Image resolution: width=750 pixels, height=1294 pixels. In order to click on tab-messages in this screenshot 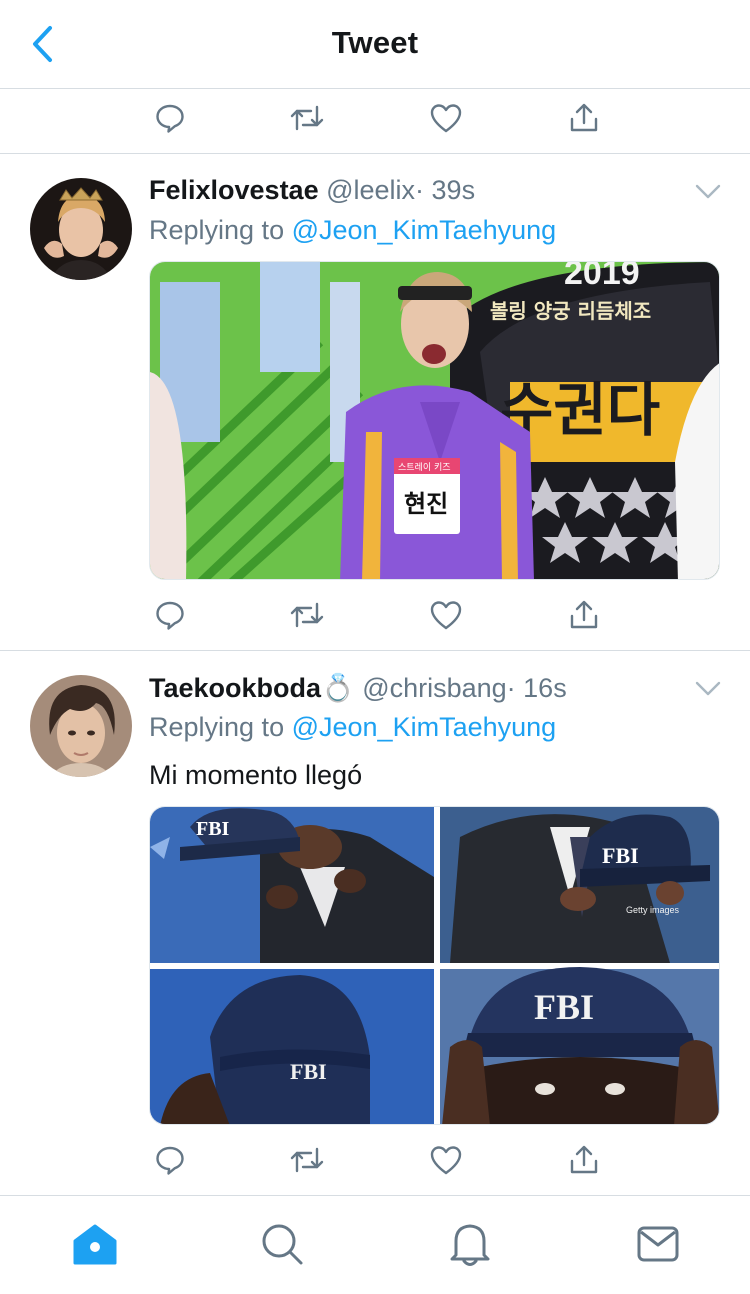, I will do `click(658, 1244)`.